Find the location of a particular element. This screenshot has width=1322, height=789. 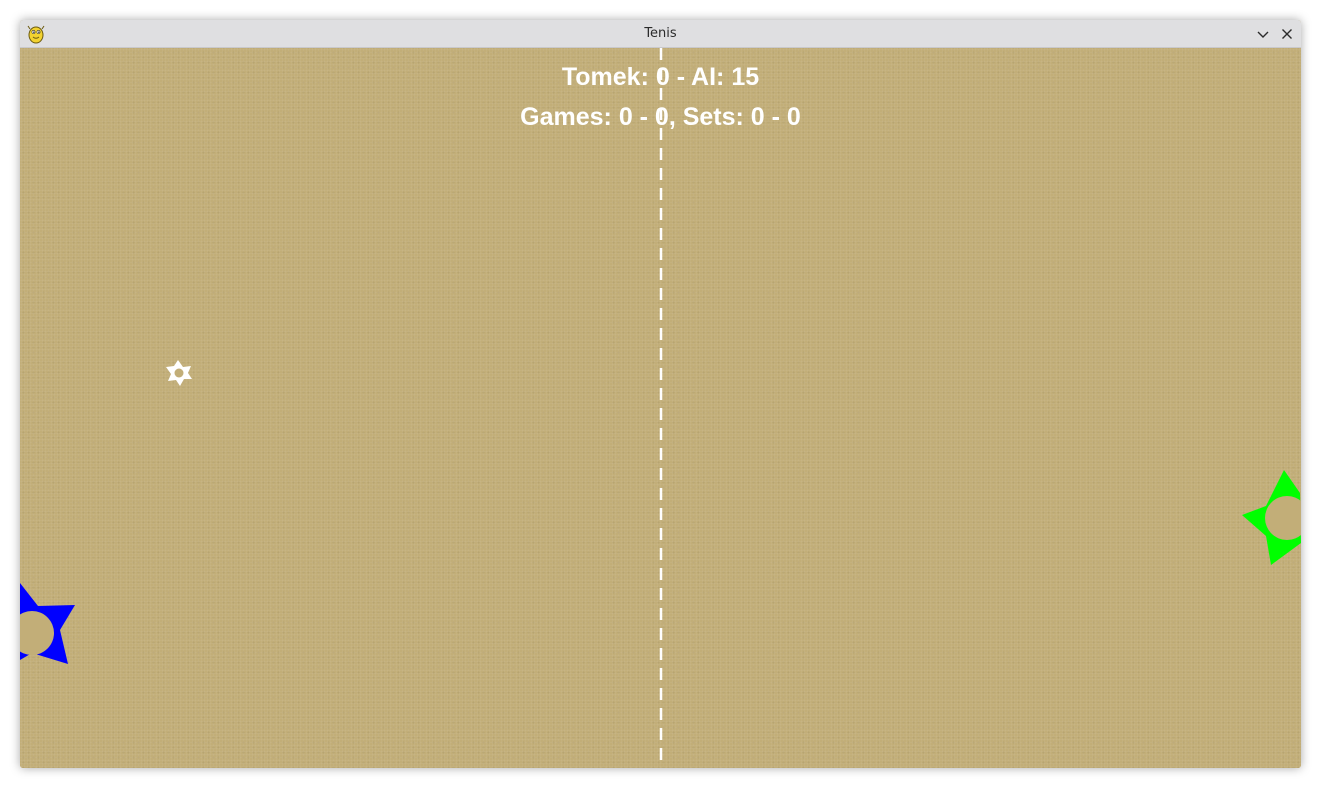

close-button is located at coordinates (1287, 34).